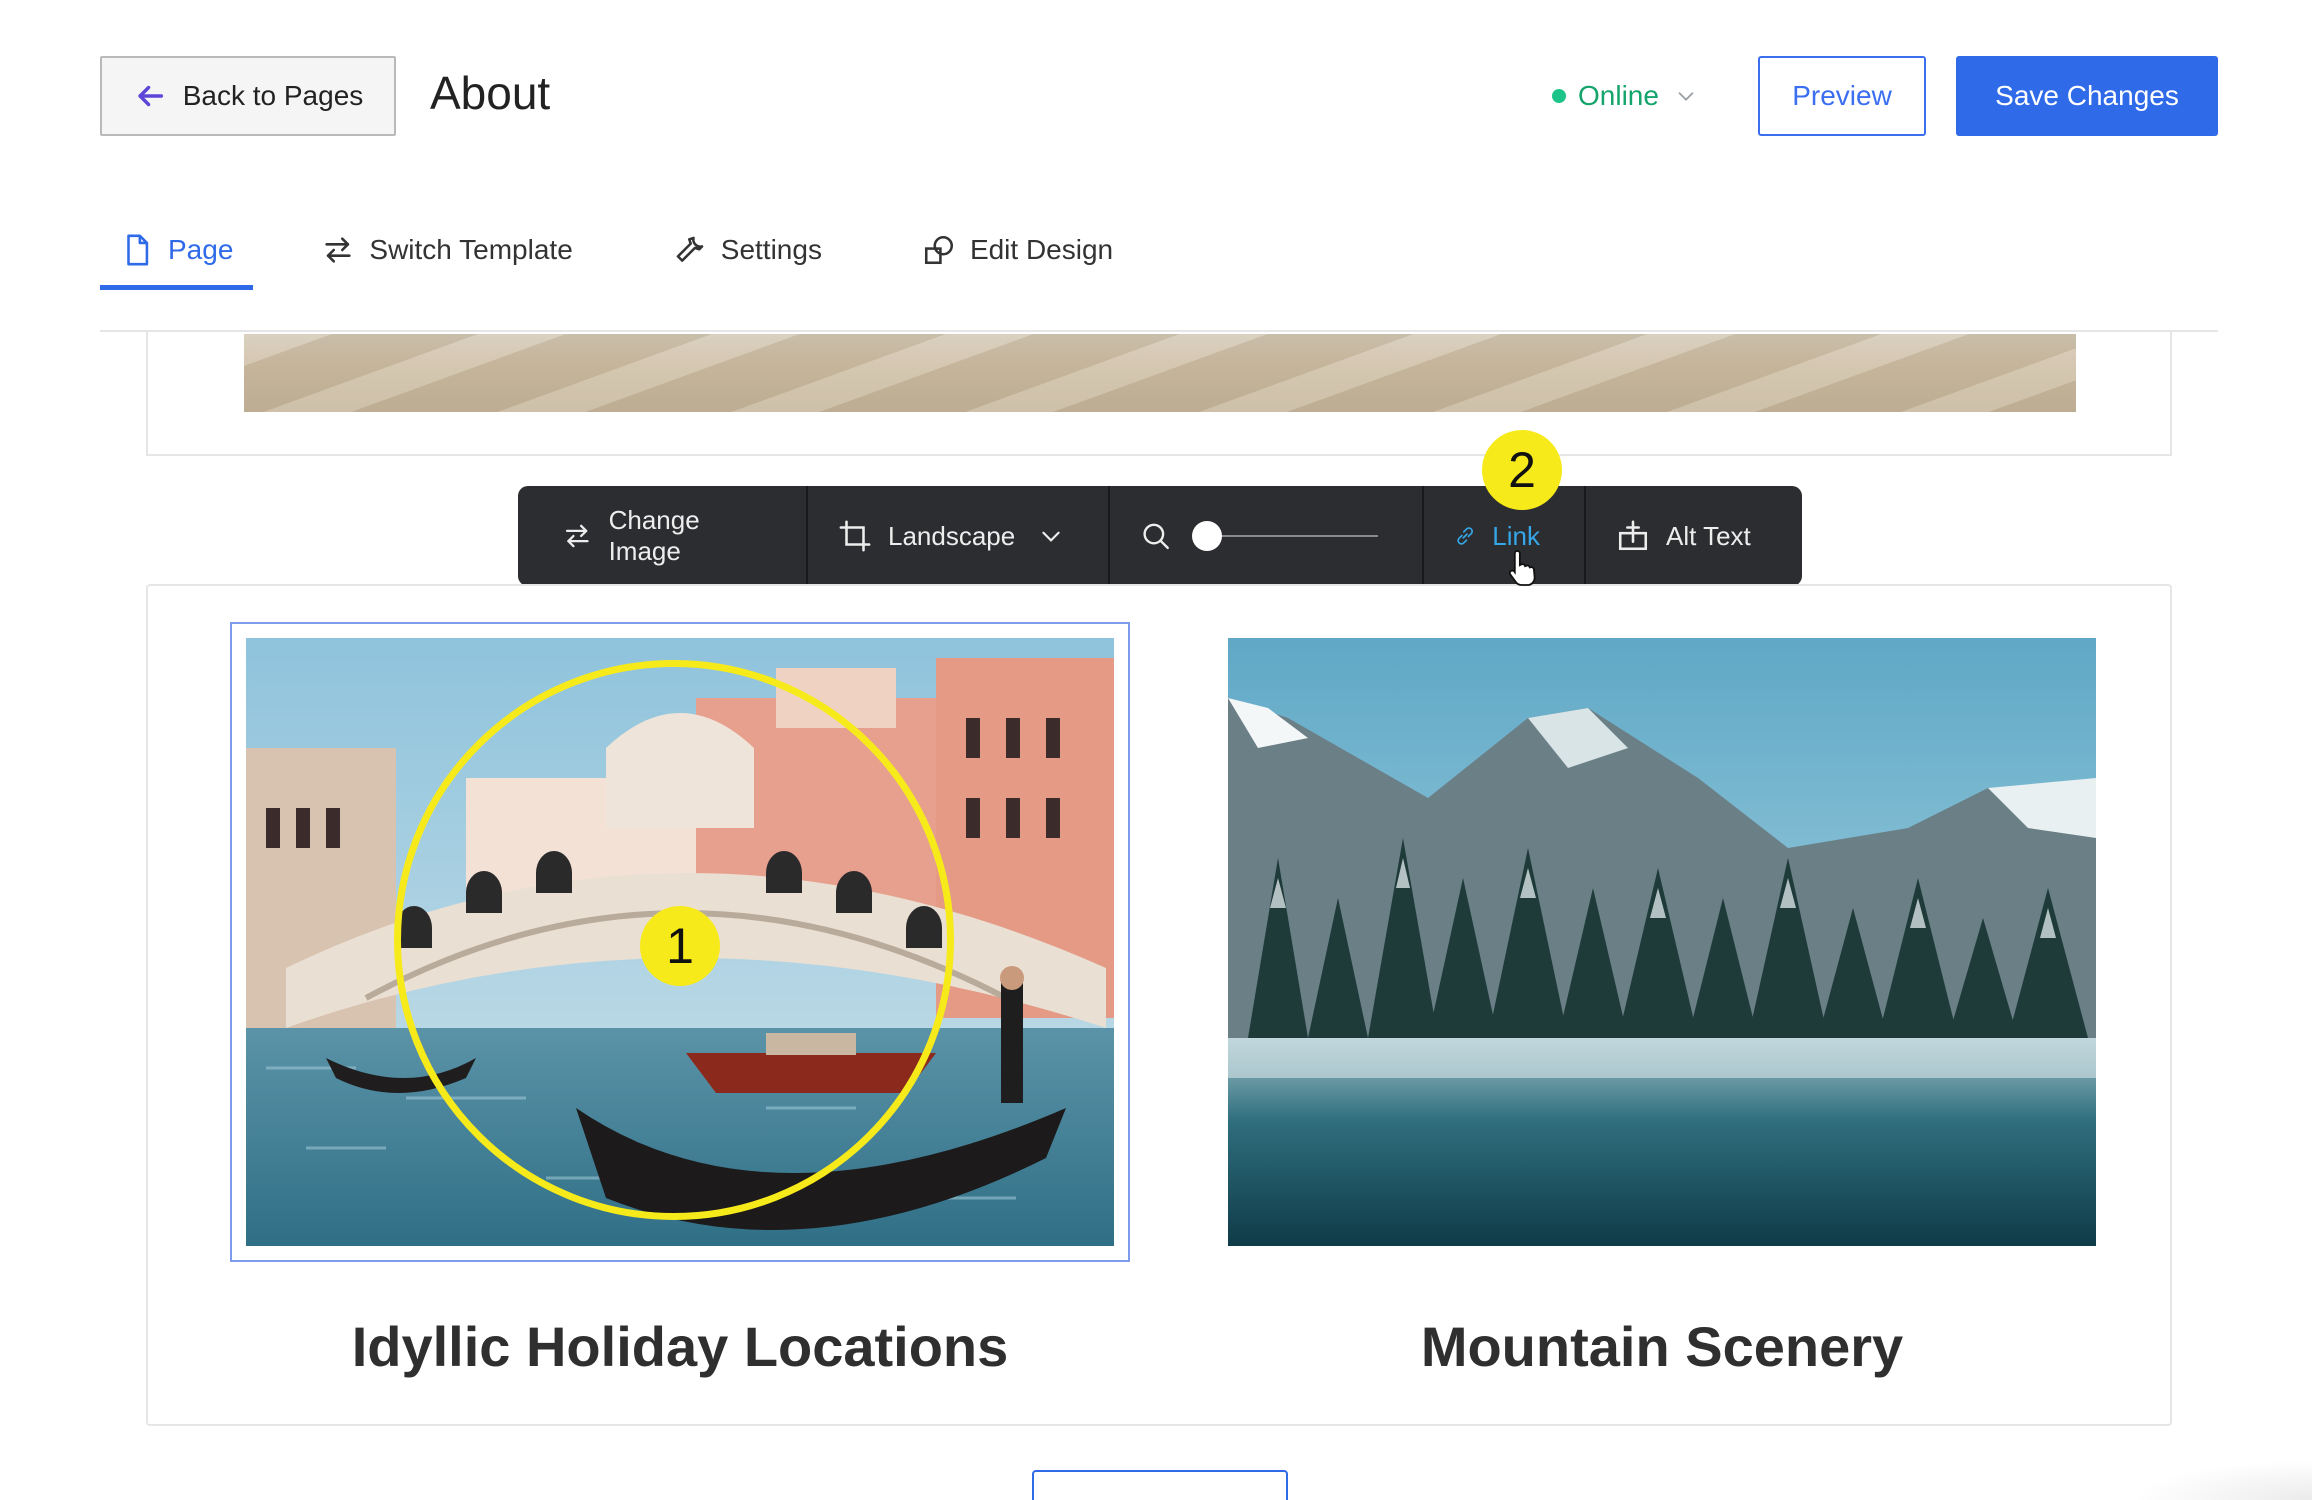 The image size is (2312, 1500). What do you see at coordinates (1633, 535) in the screenshot?
I see `alt-text-icon` at bounding box center [1633, 535].